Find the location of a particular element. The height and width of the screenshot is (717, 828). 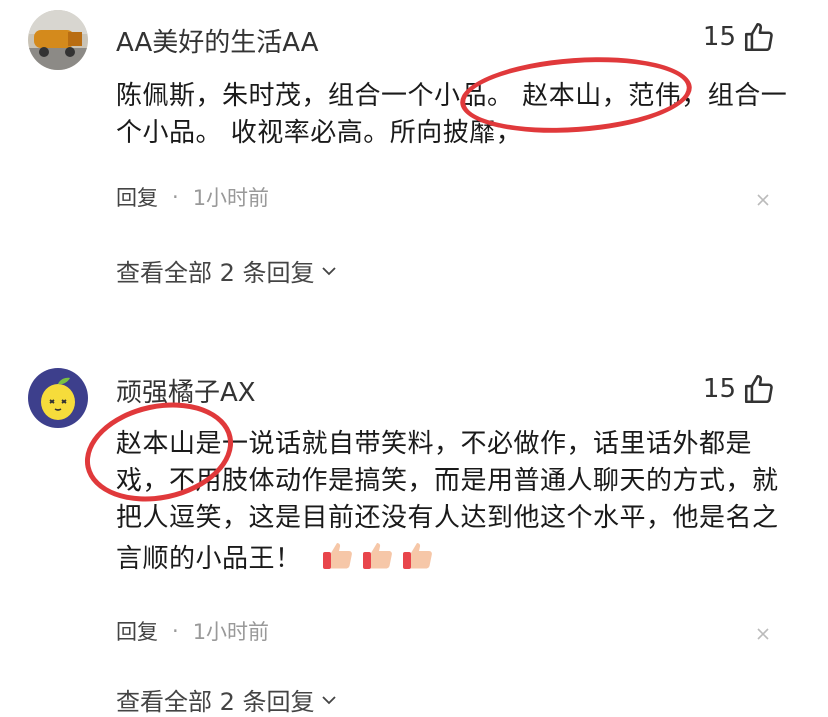

emoji-row is located at coordinates (378, 555).